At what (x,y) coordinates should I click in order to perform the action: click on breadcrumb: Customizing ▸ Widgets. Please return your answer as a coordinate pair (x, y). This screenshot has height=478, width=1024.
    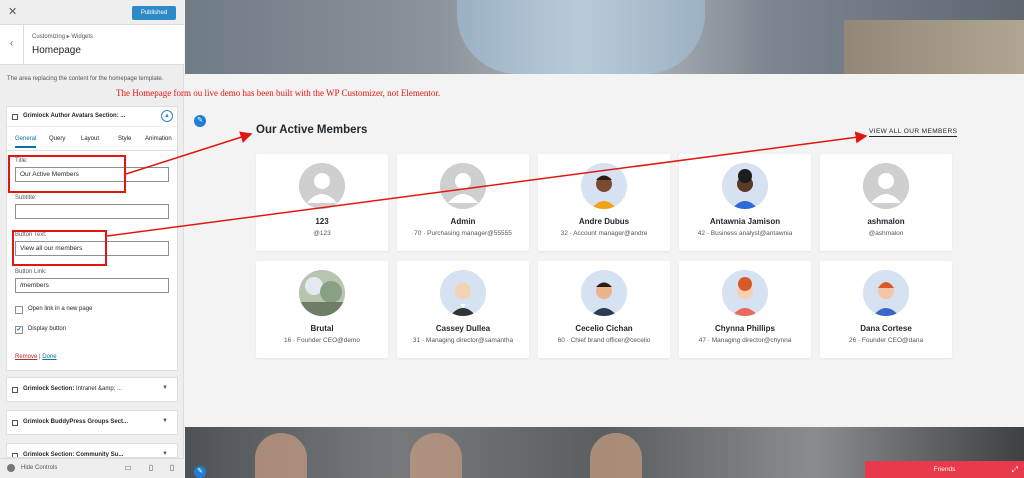
    Looking at the image, I should click on (63, 37).